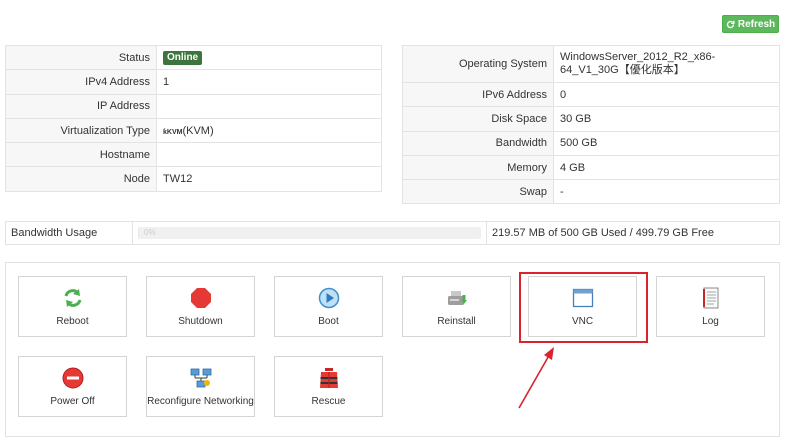 The height and width of the screenshot is (445, 800). Describe the element at coordinates (81, 179) in the screenshot. I see `node-label: Node` at that location.